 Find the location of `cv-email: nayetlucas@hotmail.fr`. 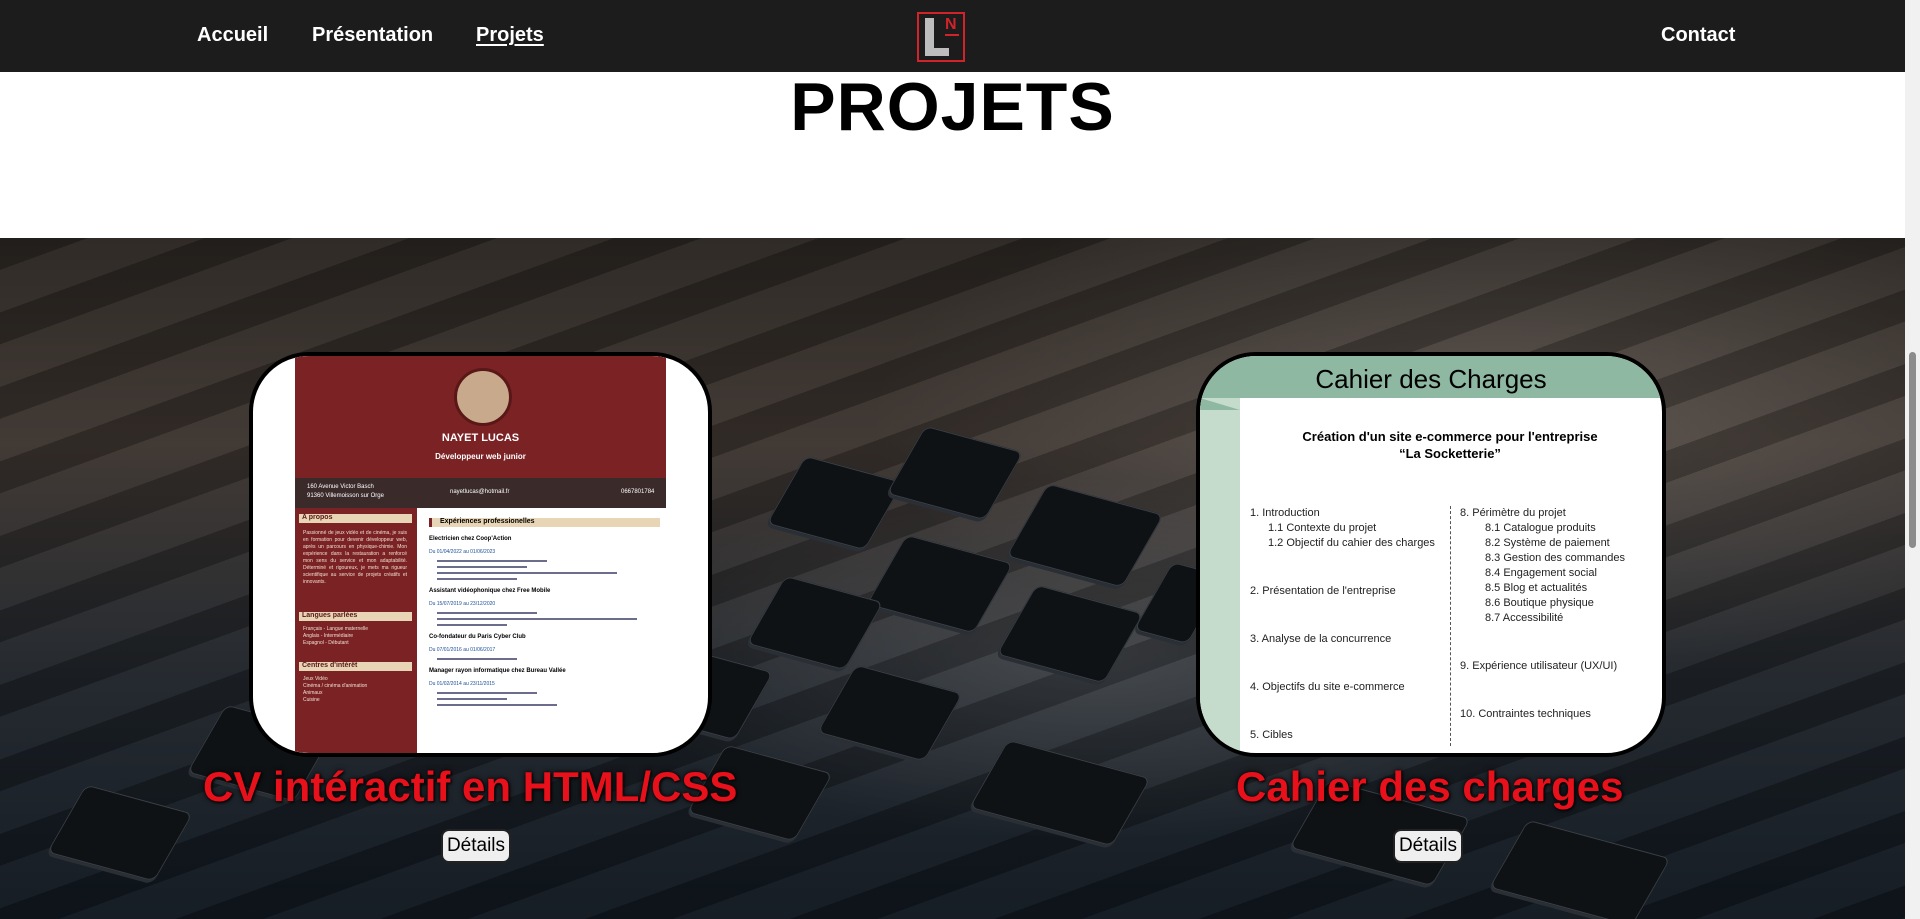

cv-email: nayetlucas@hotmail.fr is located at coordinates (480, 492).